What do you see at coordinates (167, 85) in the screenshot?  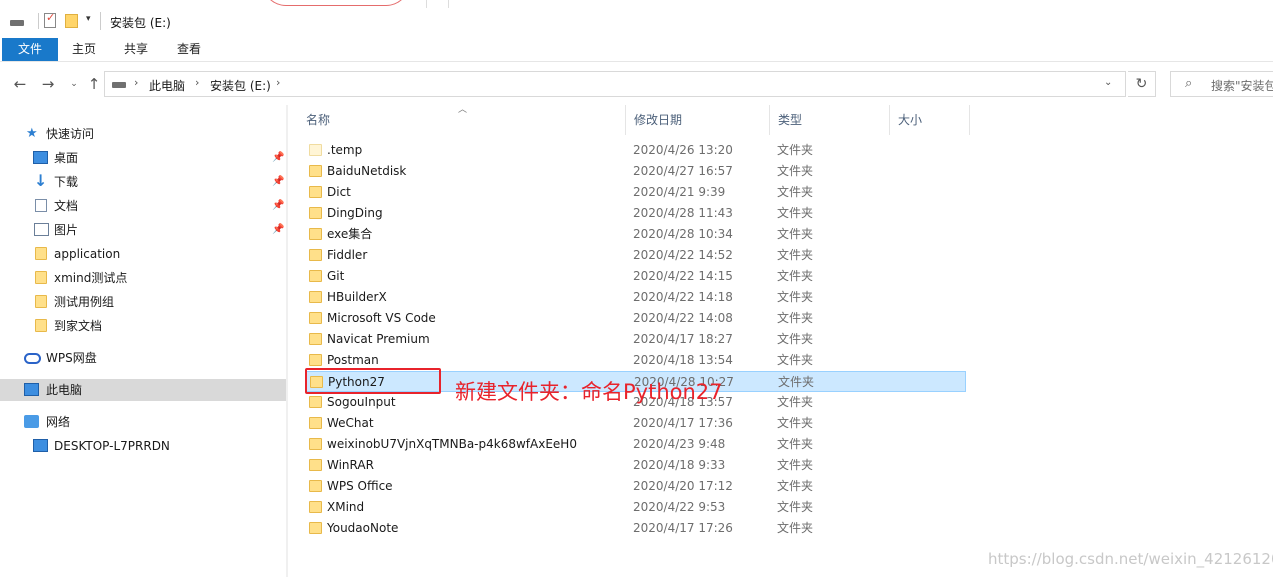 I see `breadcrumb-this-pc: 此电脑` at bounding box center [167, 85].